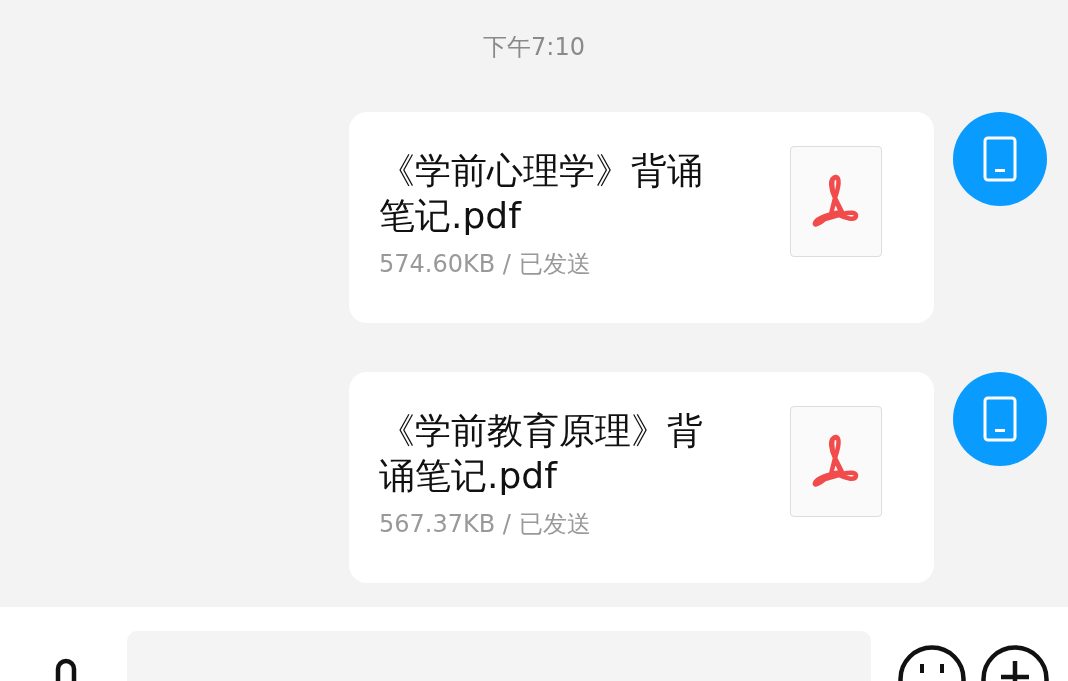  What do you see at coordinates (1015, 663) in the screenshot?
I see `plus-icon` at bounding box center [1015, 663].